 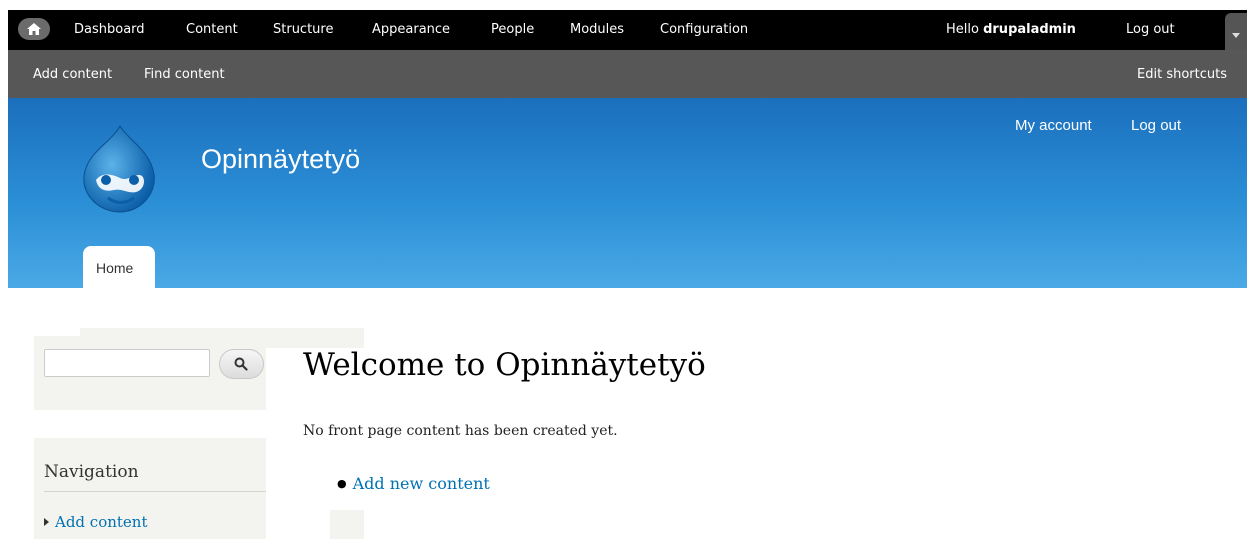 What do you see at coordinates (512, 29) in the screenshot?
I see `toolbar-people: People` at bounding box center [512, 29].